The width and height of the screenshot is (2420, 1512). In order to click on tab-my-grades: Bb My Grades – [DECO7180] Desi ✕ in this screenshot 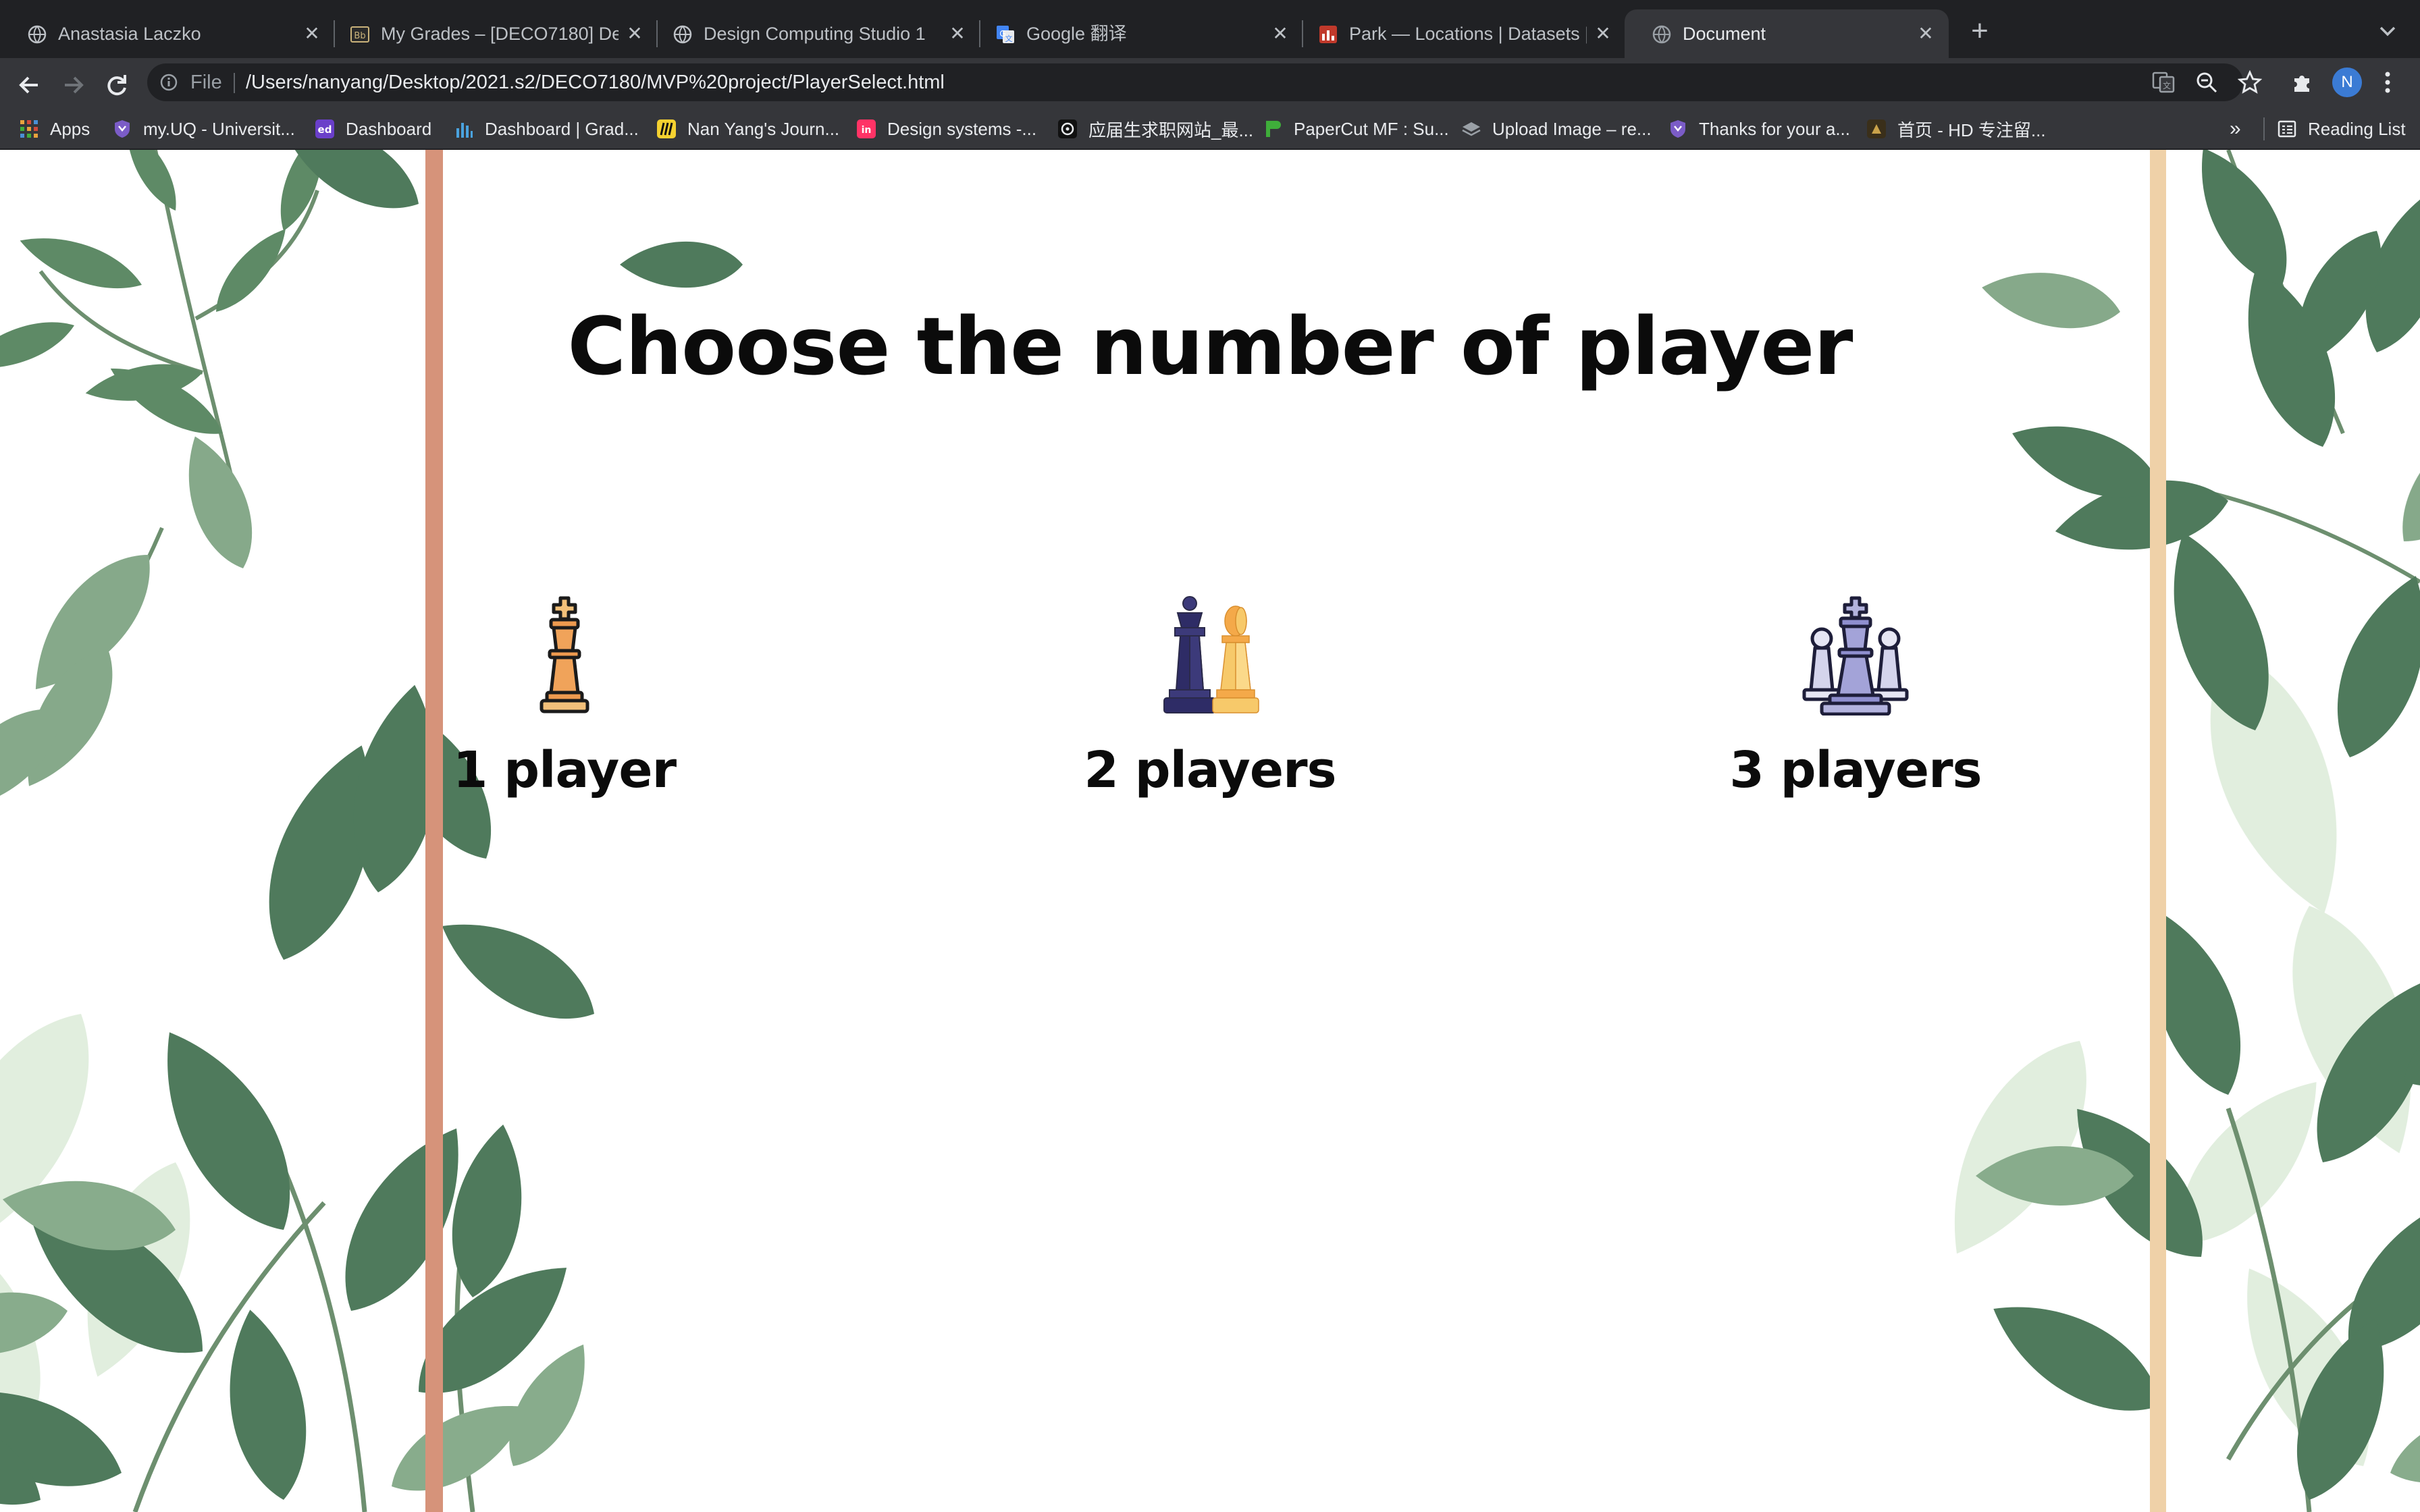, I will do `click(486, 33)`.